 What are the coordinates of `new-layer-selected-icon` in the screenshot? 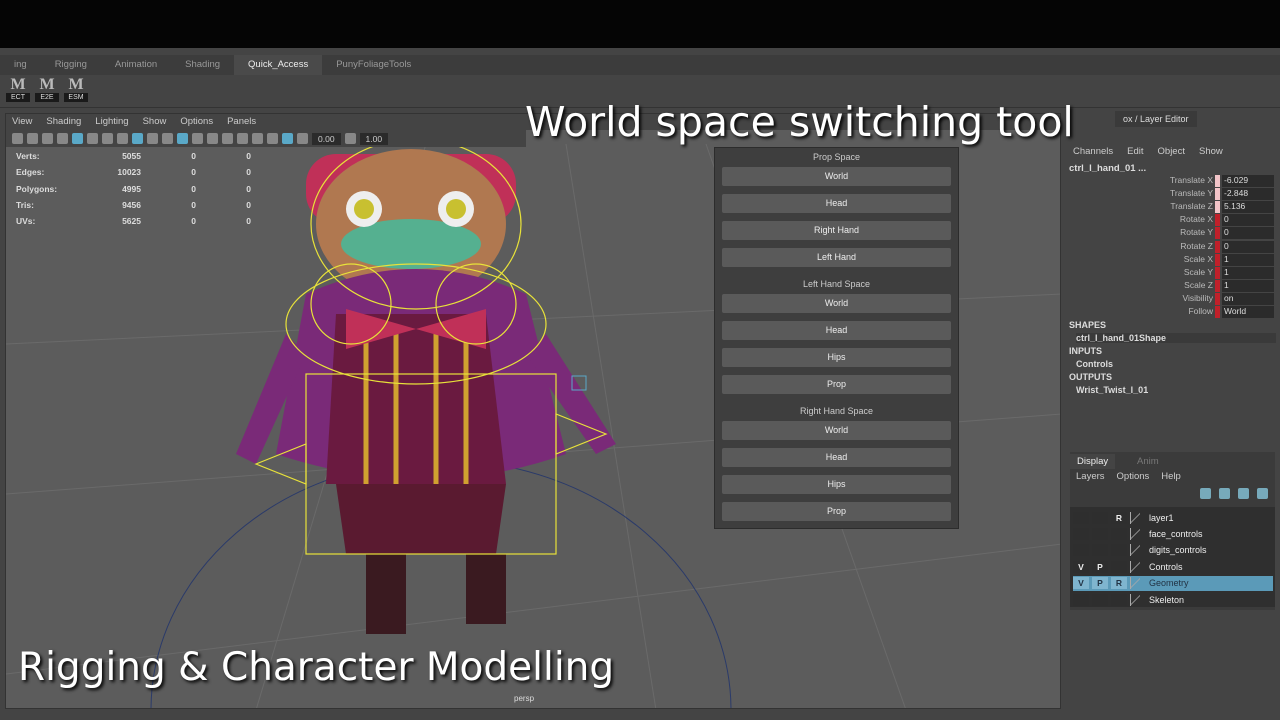 It's located at (1262, 493).